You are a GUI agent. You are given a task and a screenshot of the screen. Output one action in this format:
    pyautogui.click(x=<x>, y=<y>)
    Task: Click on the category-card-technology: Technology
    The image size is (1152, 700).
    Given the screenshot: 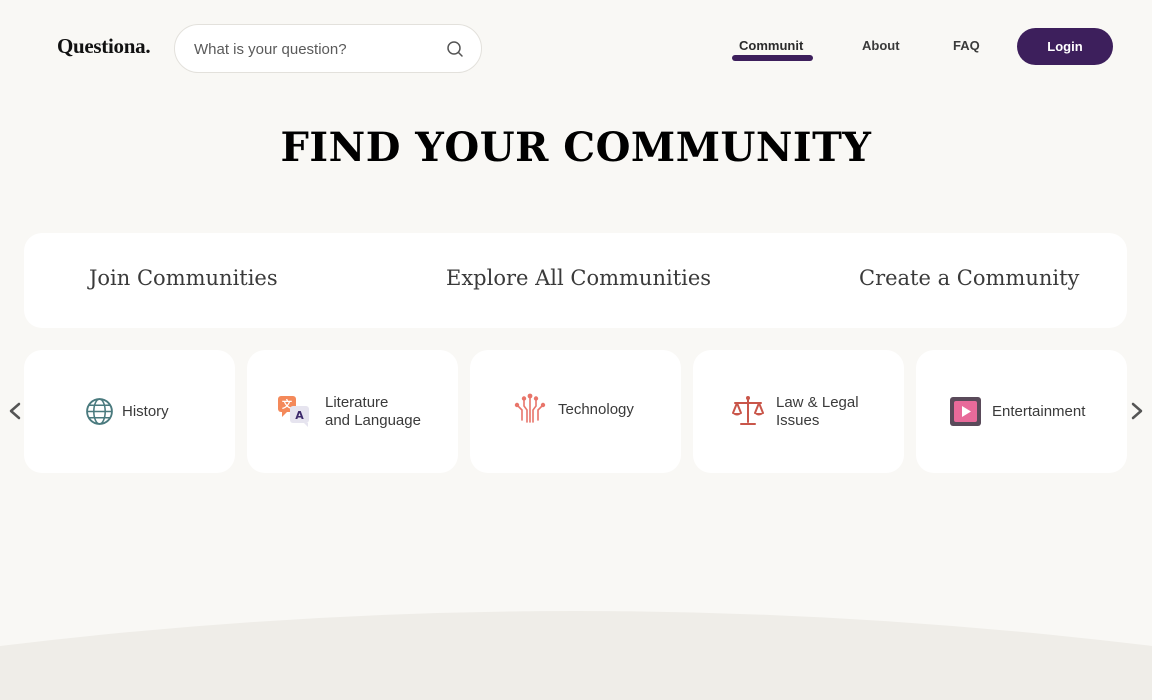 What is the action you would take?
    pyautogui.click(x=575, y=411)
    